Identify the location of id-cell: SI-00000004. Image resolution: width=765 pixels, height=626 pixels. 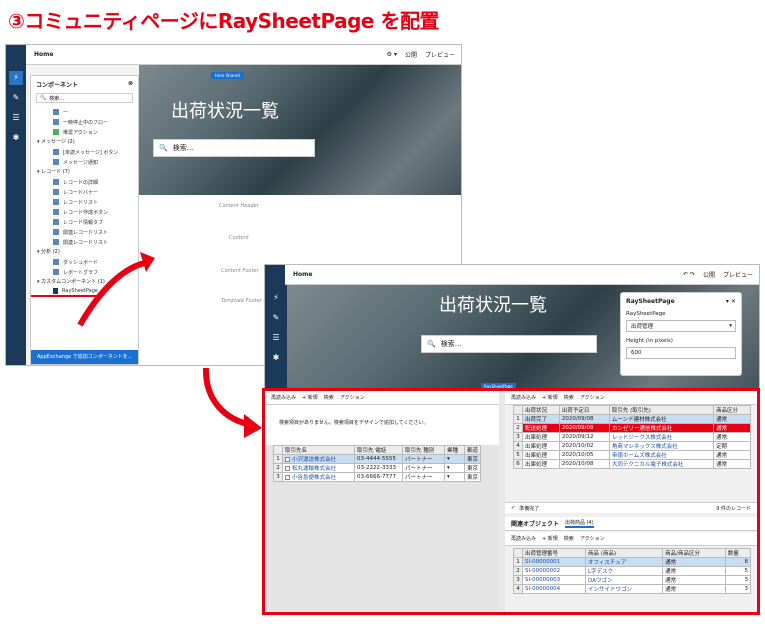
(554, 589).